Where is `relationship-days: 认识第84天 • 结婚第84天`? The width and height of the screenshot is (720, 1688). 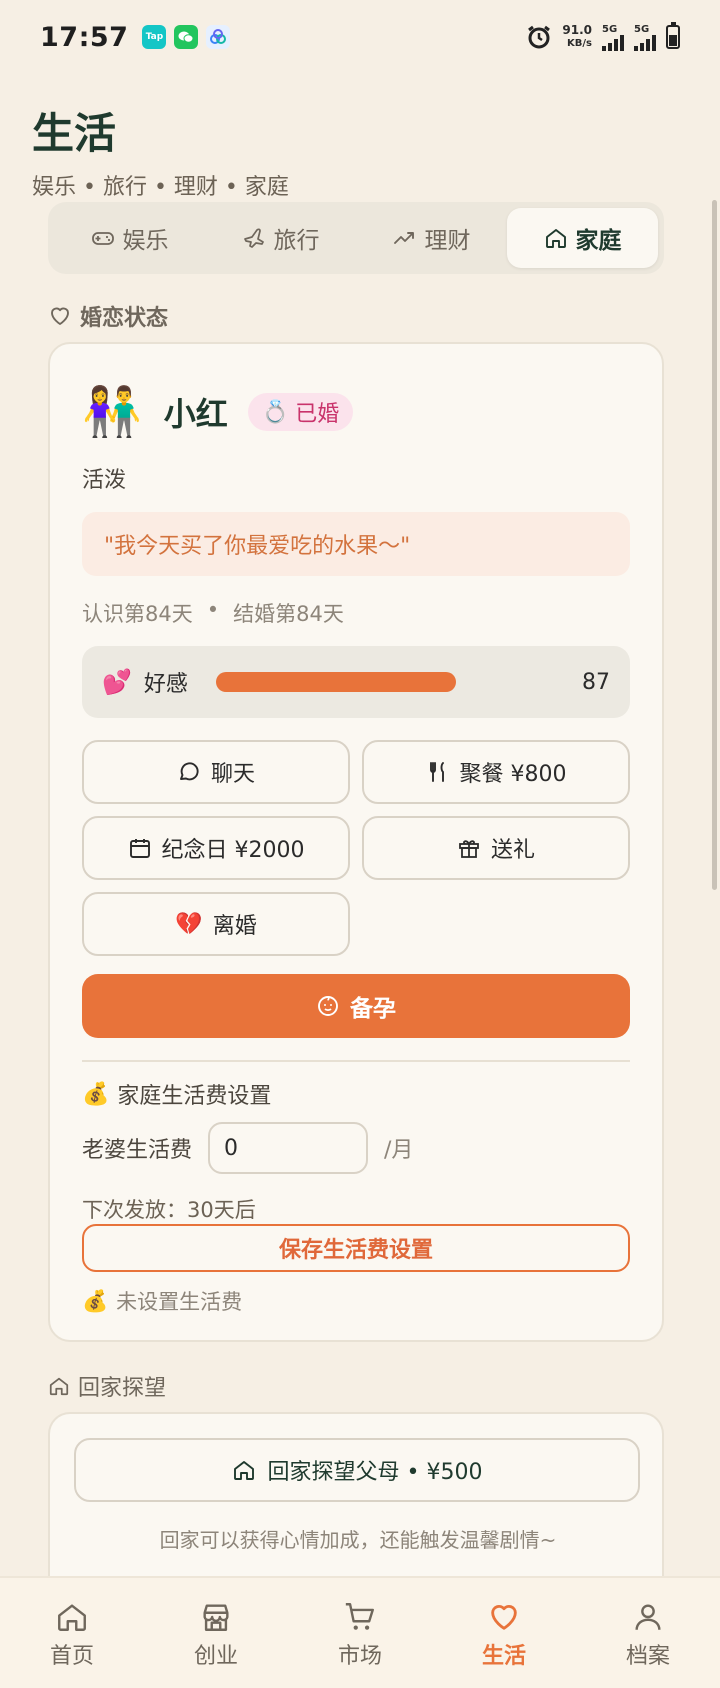
relationship-days: 认识第84天 • 结婚第84天 is located at coordinates (213, 612).